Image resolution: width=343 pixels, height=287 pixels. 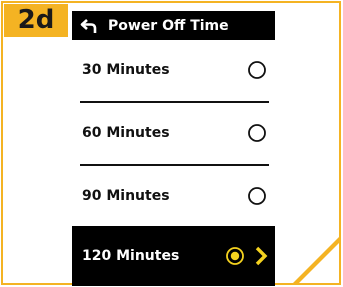 I want to click on option-label: 120 Minutes, so click(x=131, y=256).